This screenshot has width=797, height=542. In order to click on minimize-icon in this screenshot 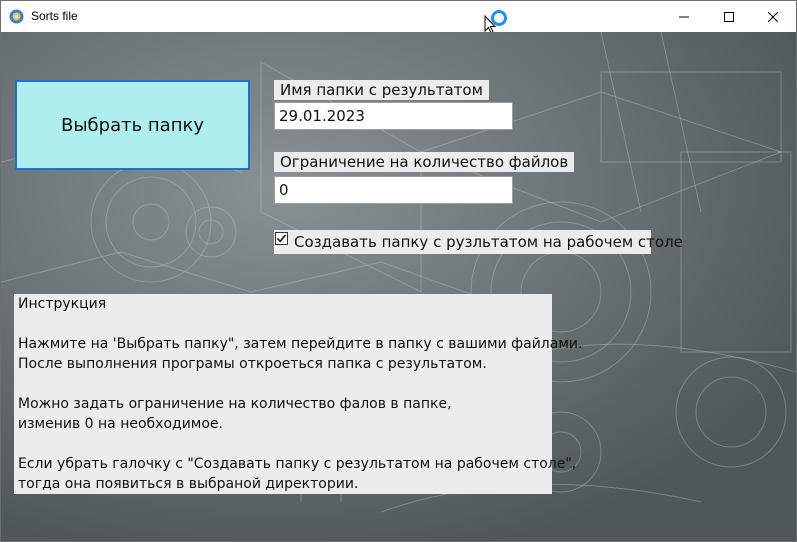, I will do `click(684, 16)`.